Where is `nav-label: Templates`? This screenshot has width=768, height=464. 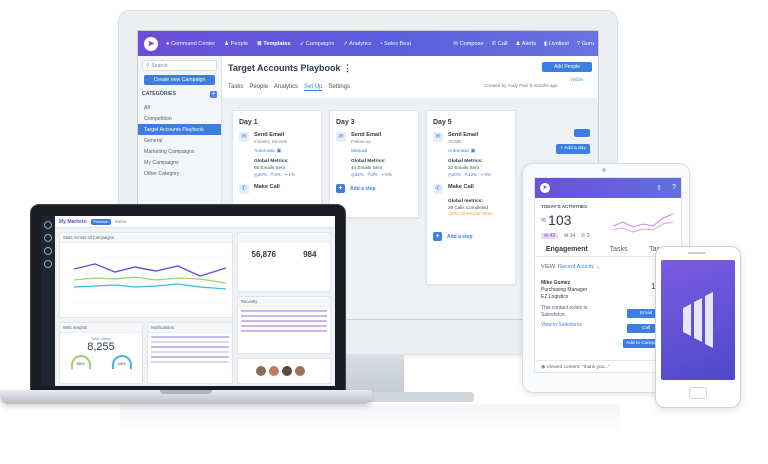
nav-label: Templates is located at coordinates (277, 43).